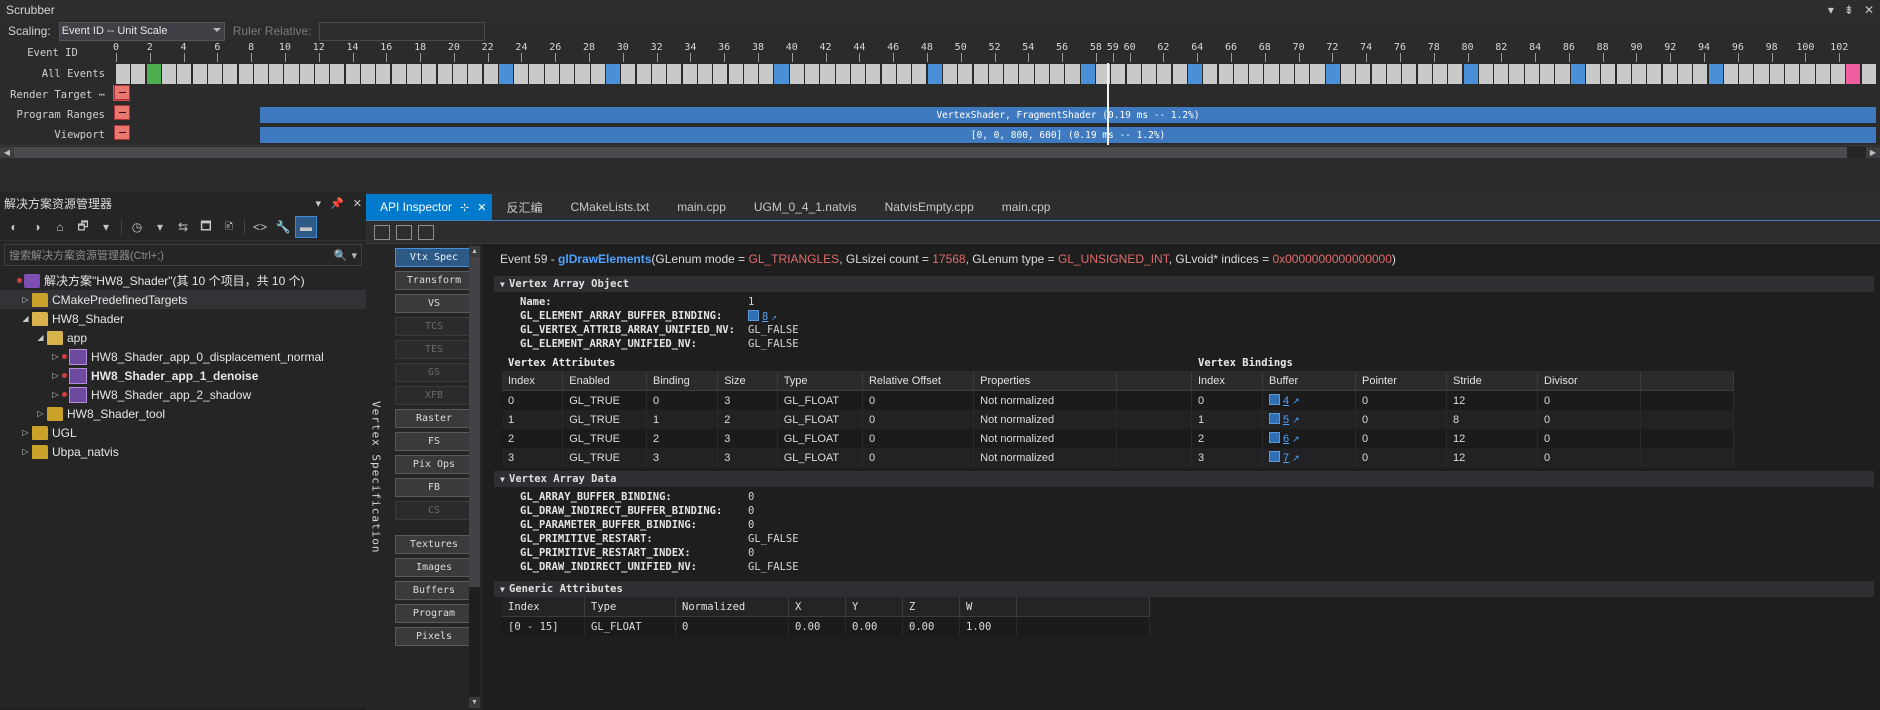 The height and width of the screenshot is (710, 1880). Describe the element at coordinates (1849, 10) in the screenshot. I see `pin-icon: ⇟` at that location.